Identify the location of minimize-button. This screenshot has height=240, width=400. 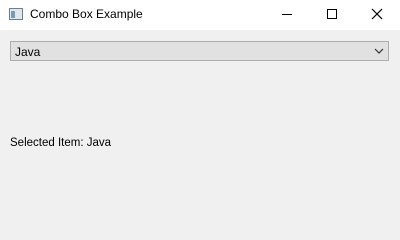
(287, 15).